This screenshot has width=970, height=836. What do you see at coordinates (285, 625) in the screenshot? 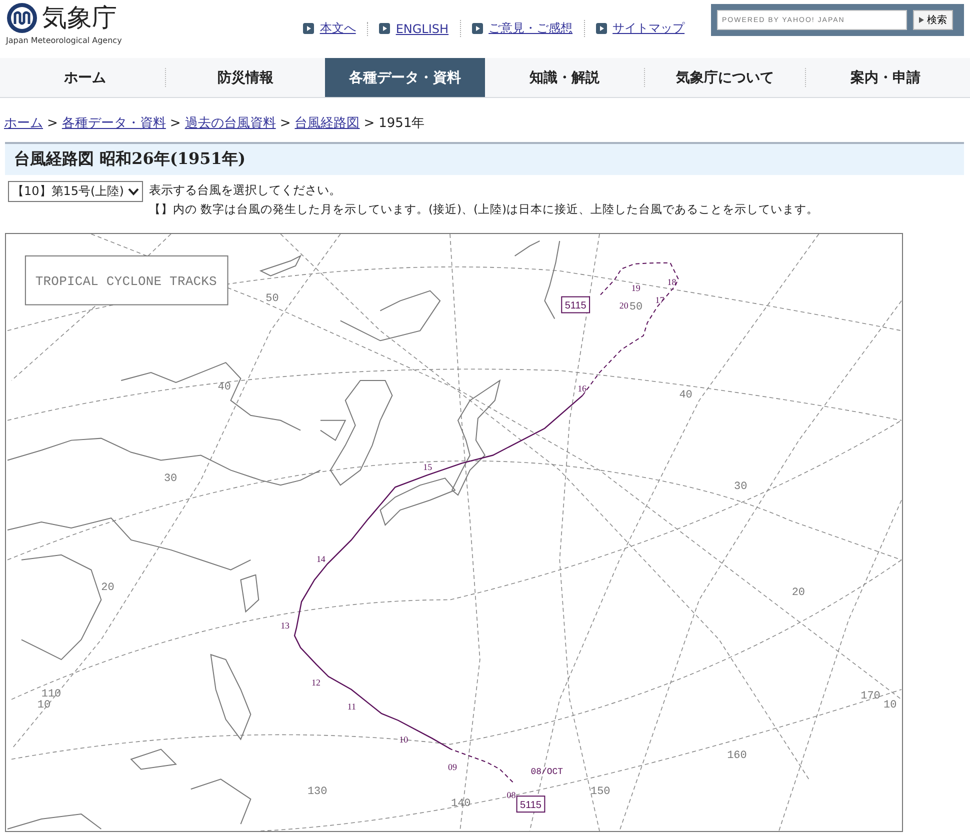
I see `day-label: 13` at bounding box center [285, 625].